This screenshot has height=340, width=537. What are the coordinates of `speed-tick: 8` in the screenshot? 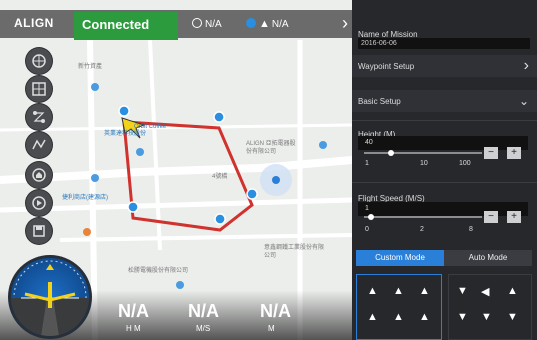 It's located at (471, 229).